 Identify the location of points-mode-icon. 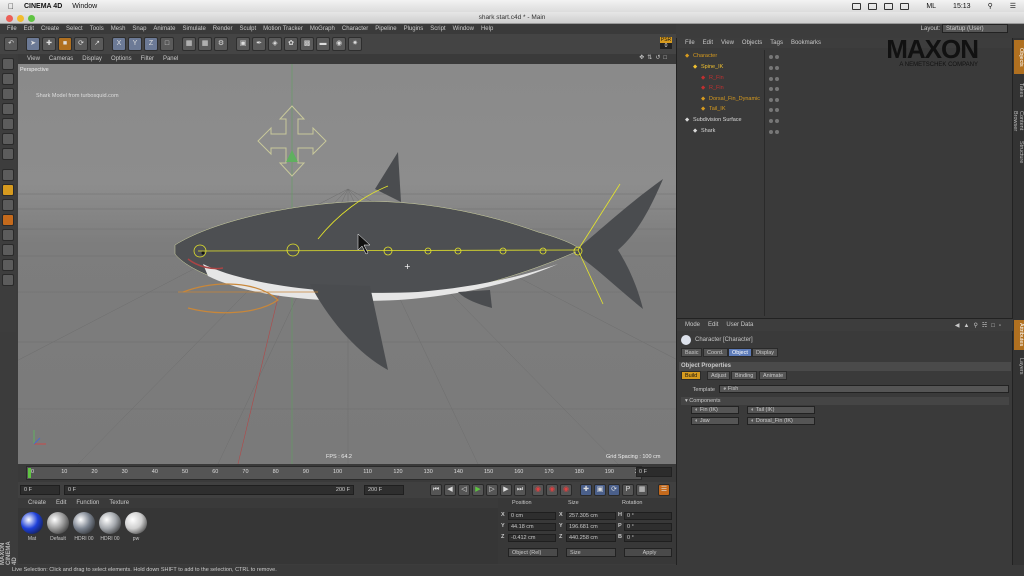
(8, 124).